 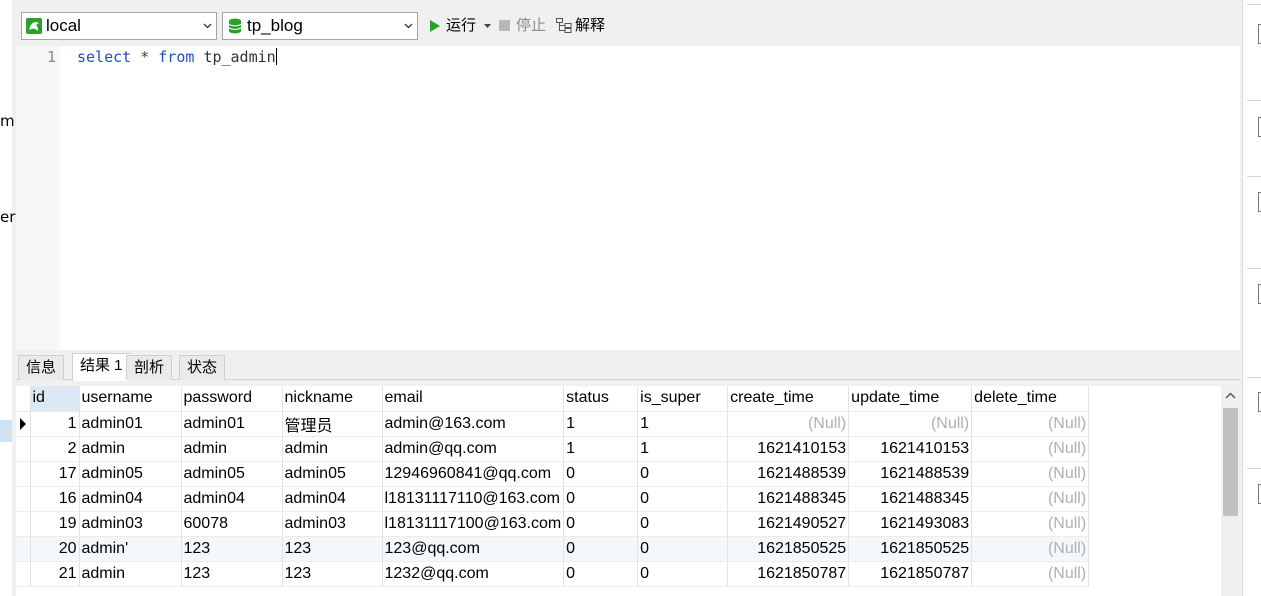 I want to click on cell-password: admin05, so click(x=232, y=474).